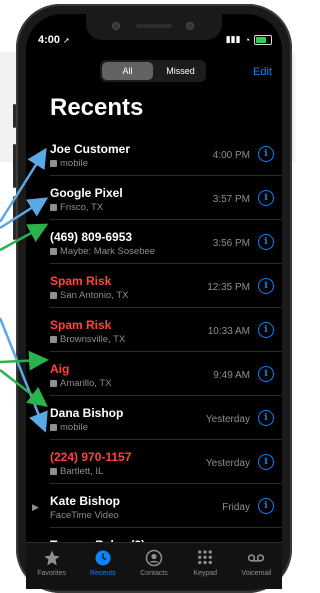  Describe the element at coordinates (52, 558) in the screenshot. I see `star-icon` at that location.